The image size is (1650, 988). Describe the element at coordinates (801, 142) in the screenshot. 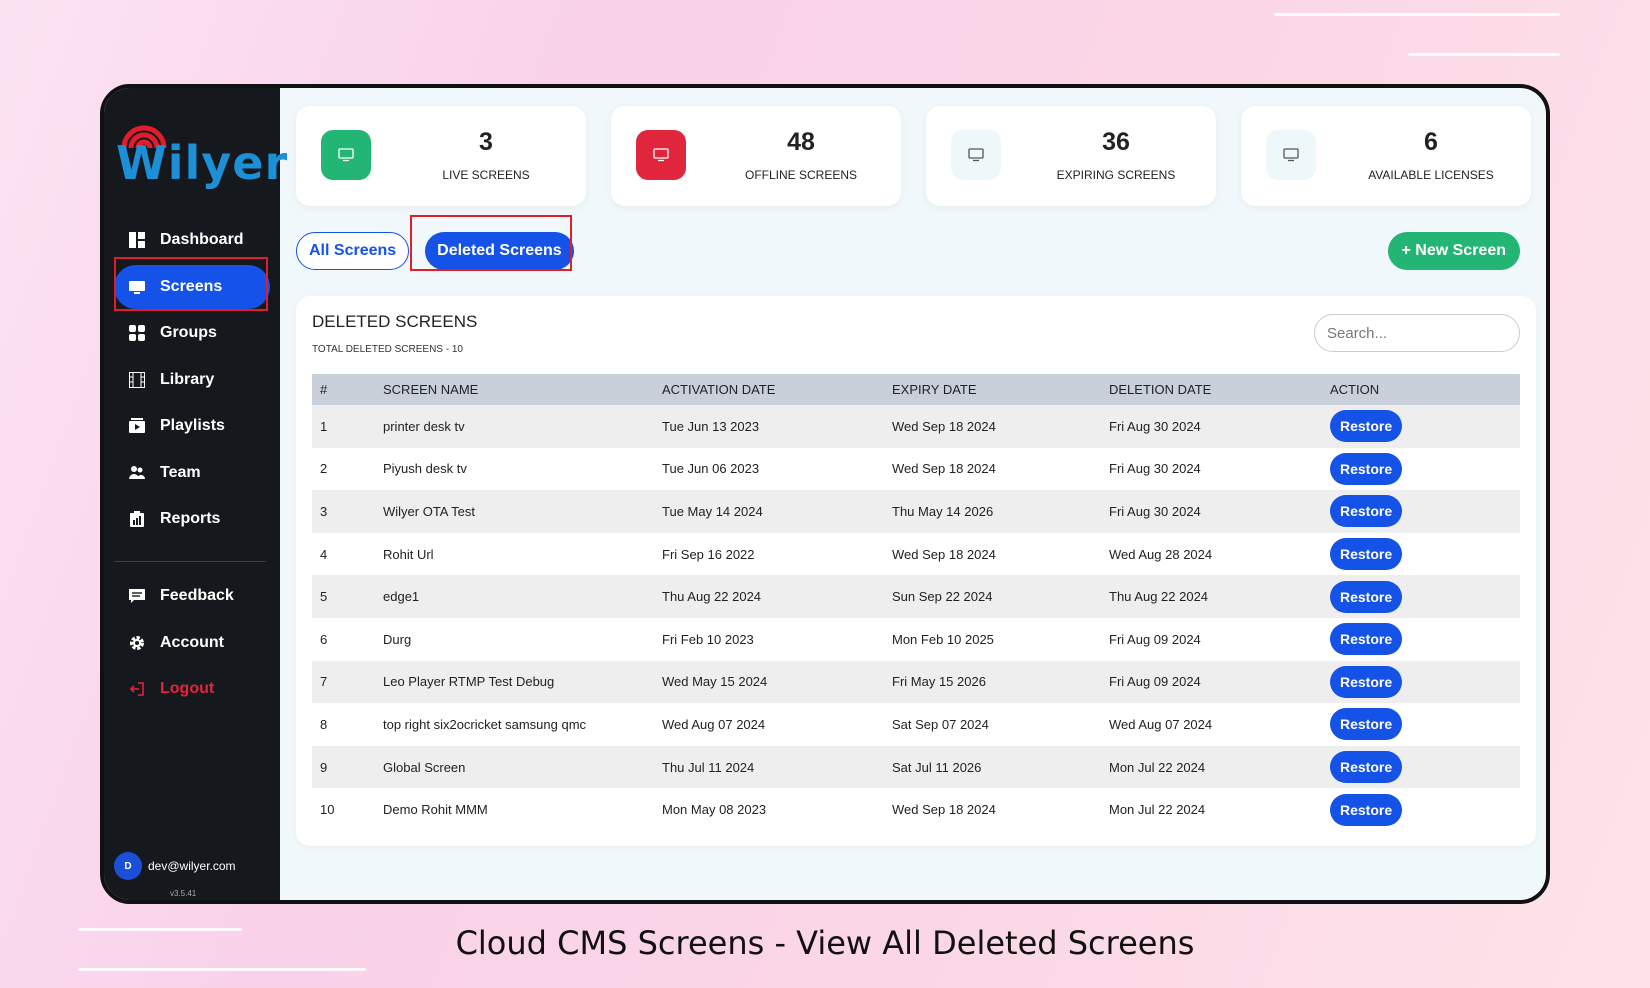

I see `stat-value: 48` at that location.